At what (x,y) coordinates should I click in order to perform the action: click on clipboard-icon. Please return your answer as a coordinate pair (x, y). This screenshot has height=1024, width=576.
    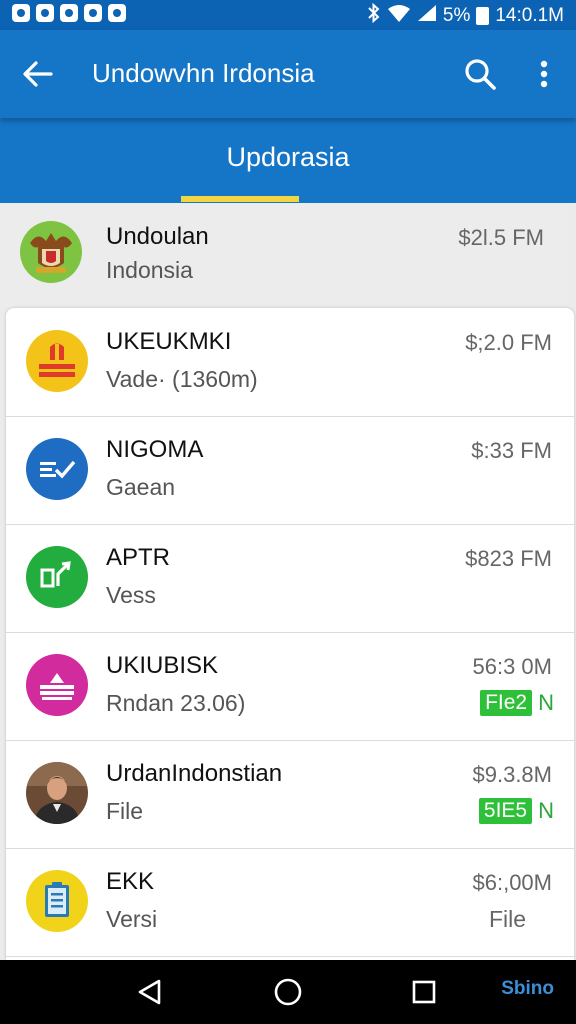
    Looking at the image, I should click on (57, 901).